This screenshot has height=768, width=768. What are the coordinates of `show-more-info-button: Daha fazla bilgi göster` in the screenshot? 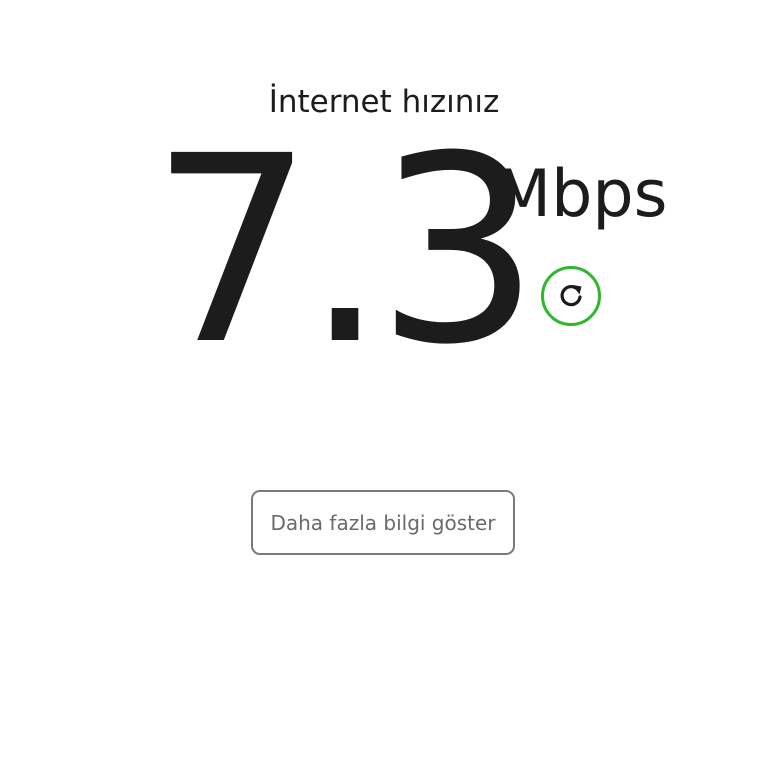 It's located at (383, 522).